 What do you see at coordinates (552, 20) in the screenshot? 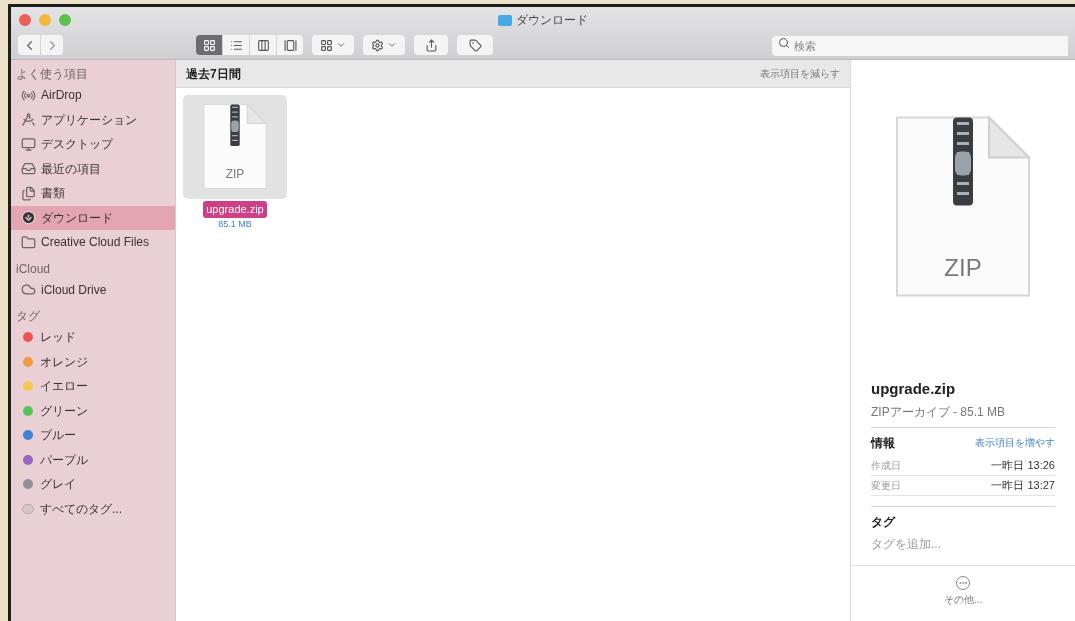
I see `window-title: ダウンロード` at bounding box center [552, 20].